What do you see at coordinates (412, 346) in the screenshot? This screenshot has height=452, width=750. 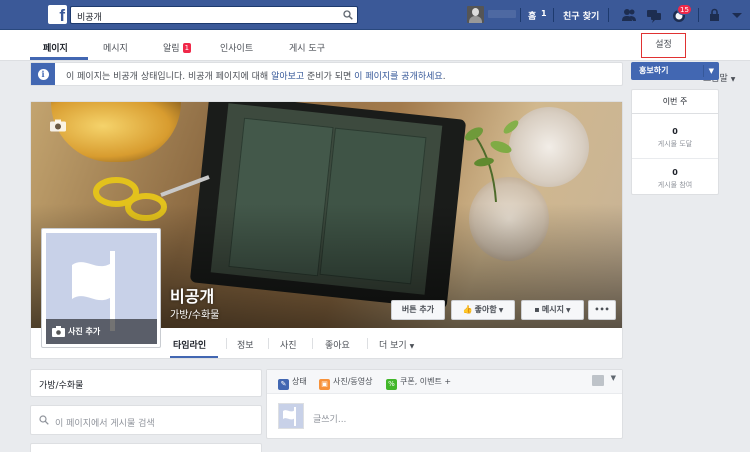 I see `more-chevron-icon: ▼` at bounding box center [412, 346].